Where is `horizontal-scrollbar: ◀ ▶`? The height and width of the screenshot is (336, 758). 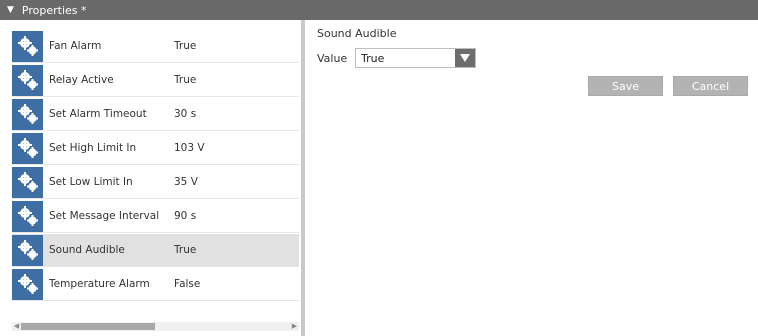
horizontal-scrollbar: ◀ ▶ is located at coordinates (155, 326).